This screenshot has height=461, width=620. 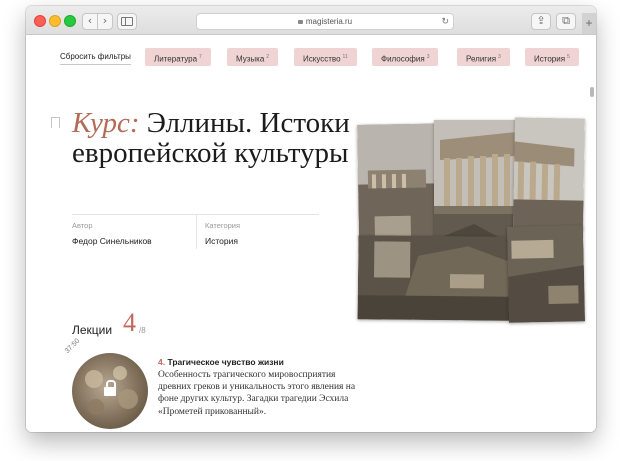 What do you see at coordinates (325, 57) in the screenshot?
I see `filter-chip-art: Искусство 11` at bounding box center [325, 57].